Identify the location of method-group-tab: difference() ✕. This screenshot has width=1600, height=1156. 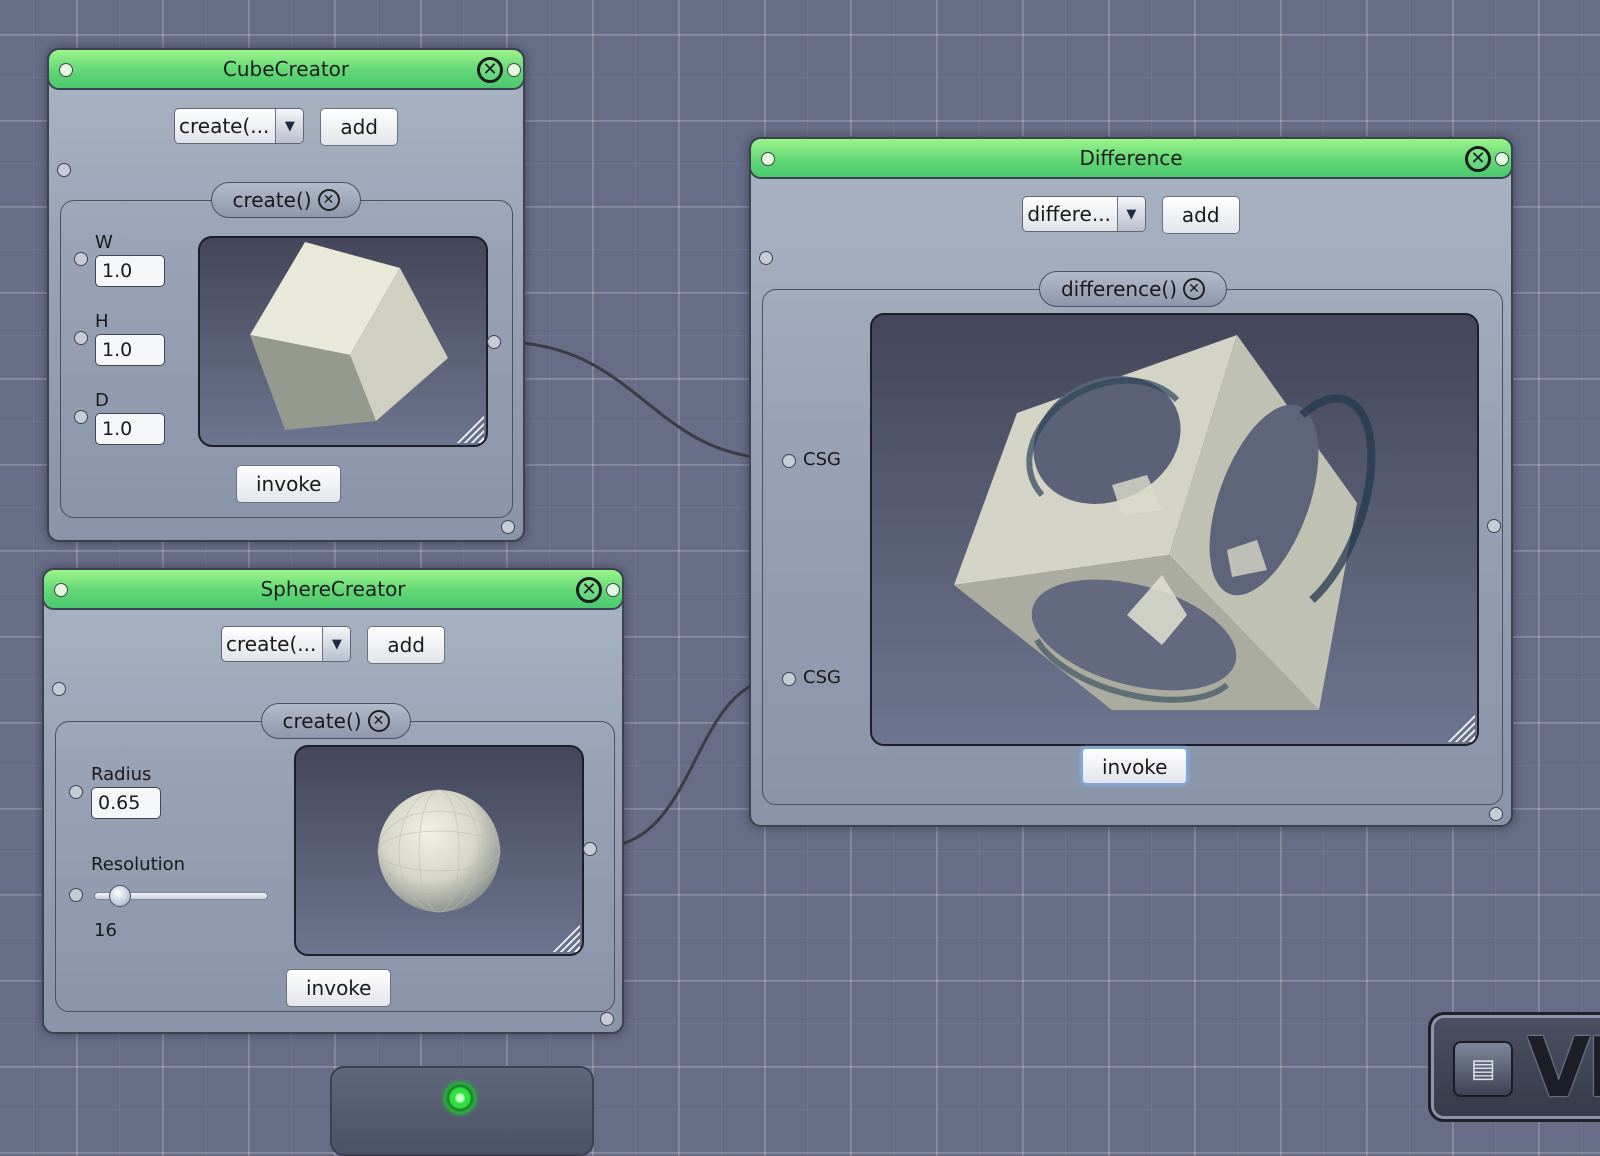
(1133, 289).